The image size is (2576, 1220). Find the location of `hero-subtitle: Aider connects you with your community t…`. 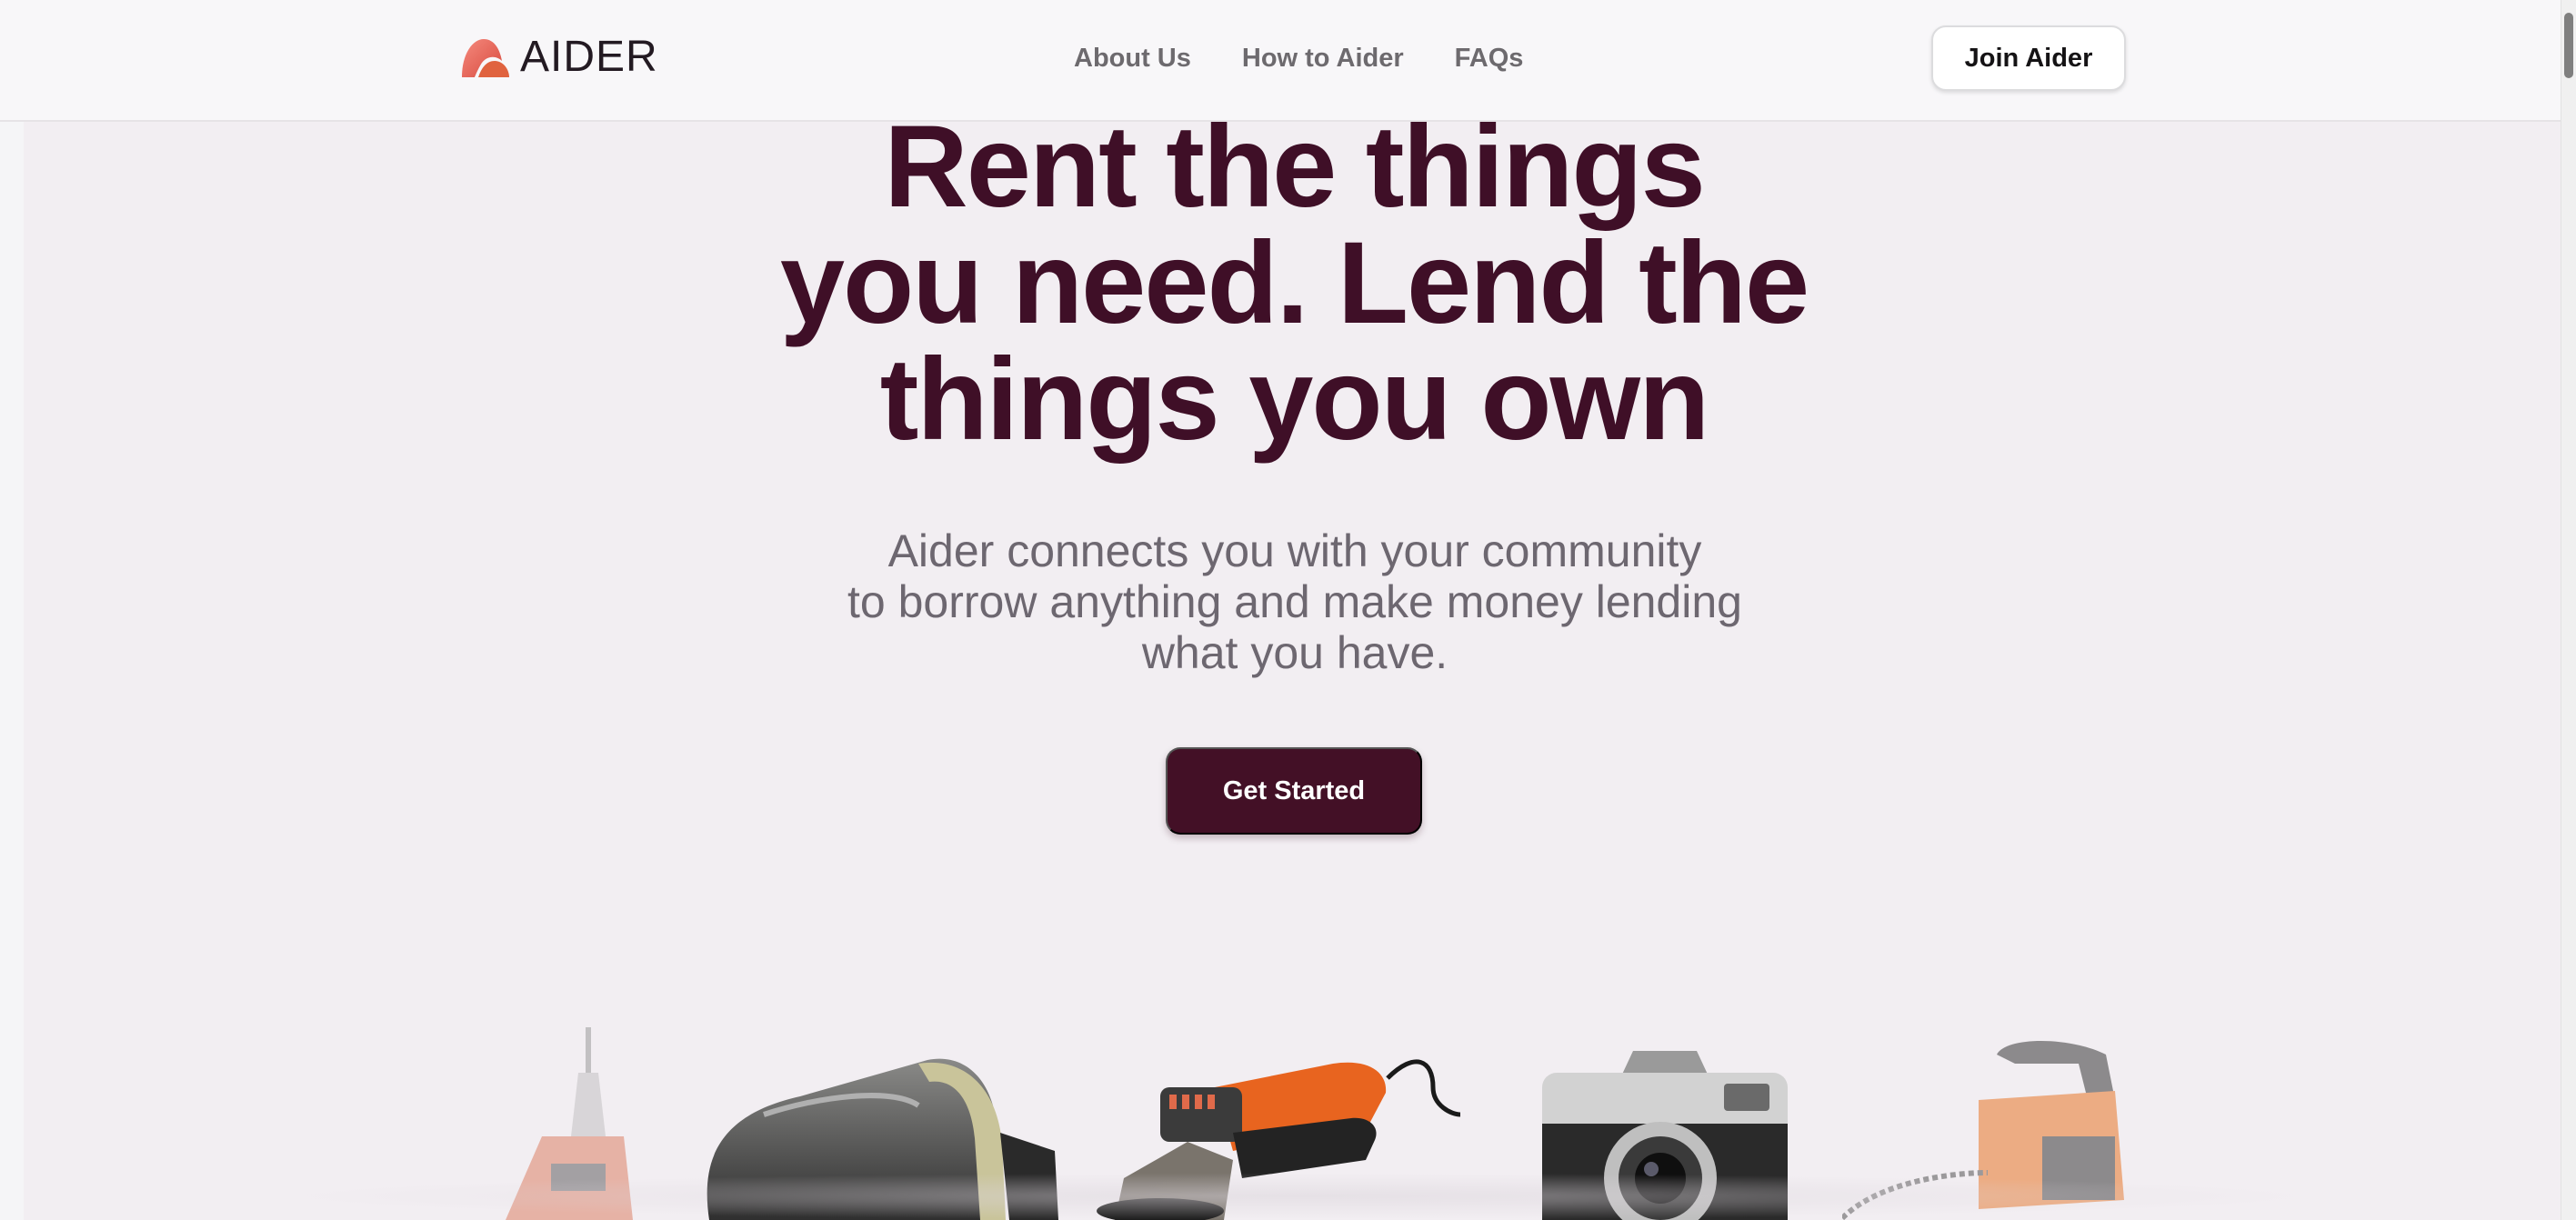

hero-subtitle: Aider connects you with your community t… is located at coordinates (1294, 602).